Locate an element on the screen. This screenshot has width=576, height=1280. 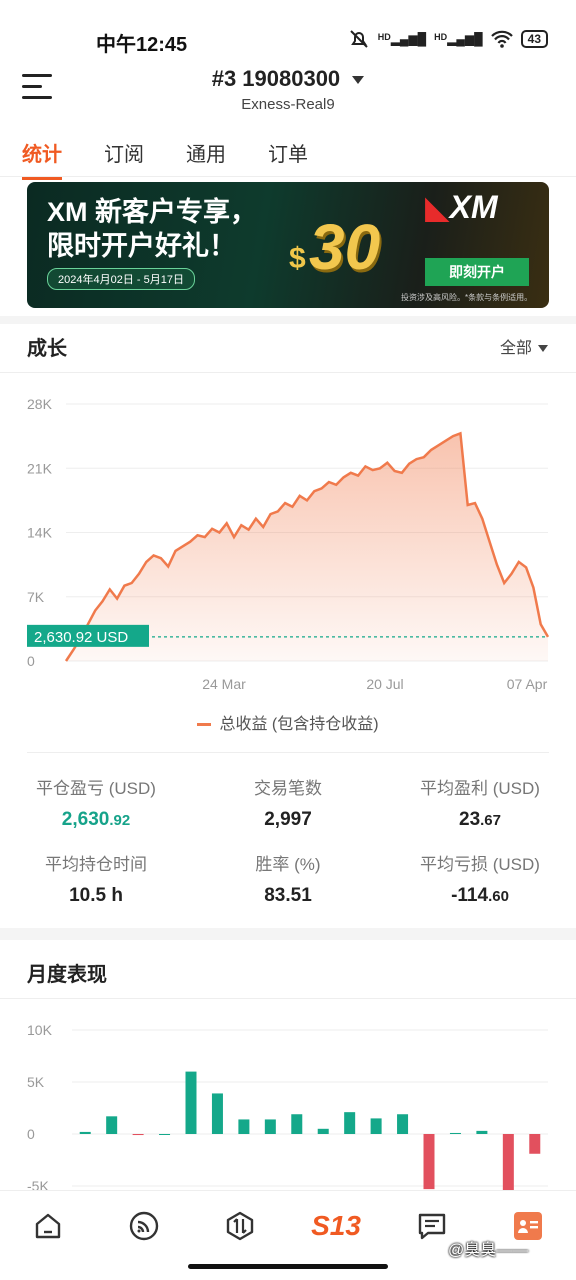
account-title: #3 19080300 is located at coordinates (276, 78).